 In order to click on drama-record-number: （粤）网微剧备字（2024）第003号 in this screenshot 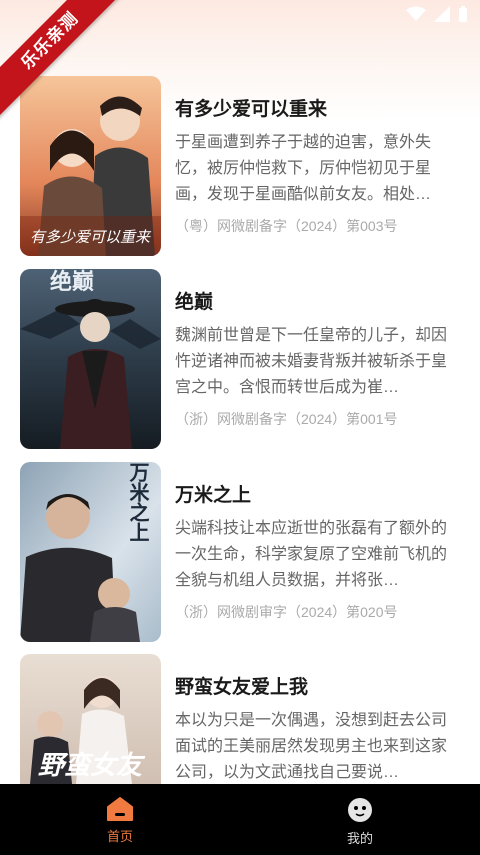, I will do `click(286, 226)`.